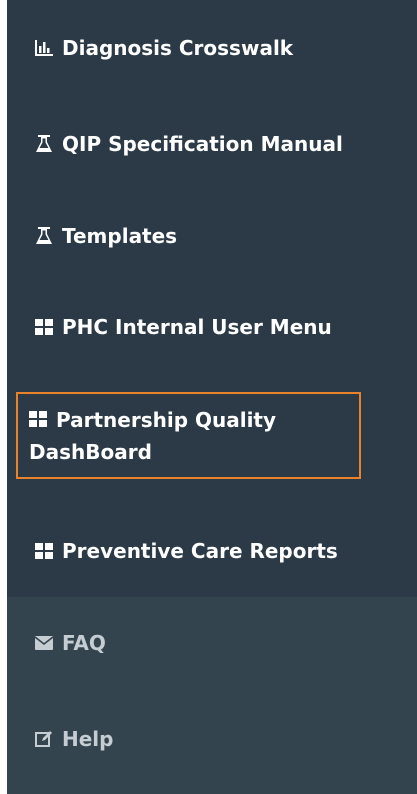 This screenshot has width=417, height=794. Describe the element at coordinates (120, 236) in the screenshot. I see `sidebar-item-label: Templates` at that location.